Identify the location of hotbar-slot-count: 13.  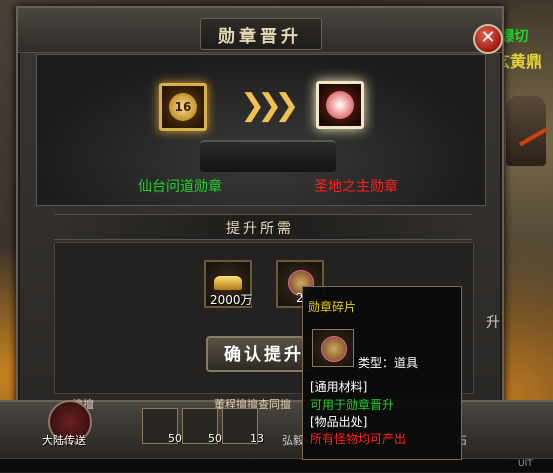
(257, 438).